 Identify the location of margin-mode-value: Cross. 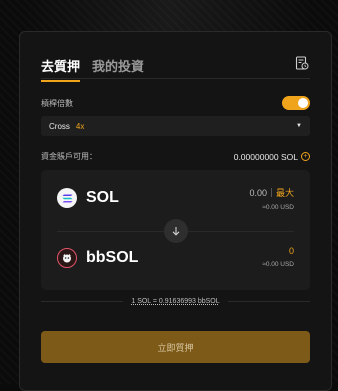
(59, 126).